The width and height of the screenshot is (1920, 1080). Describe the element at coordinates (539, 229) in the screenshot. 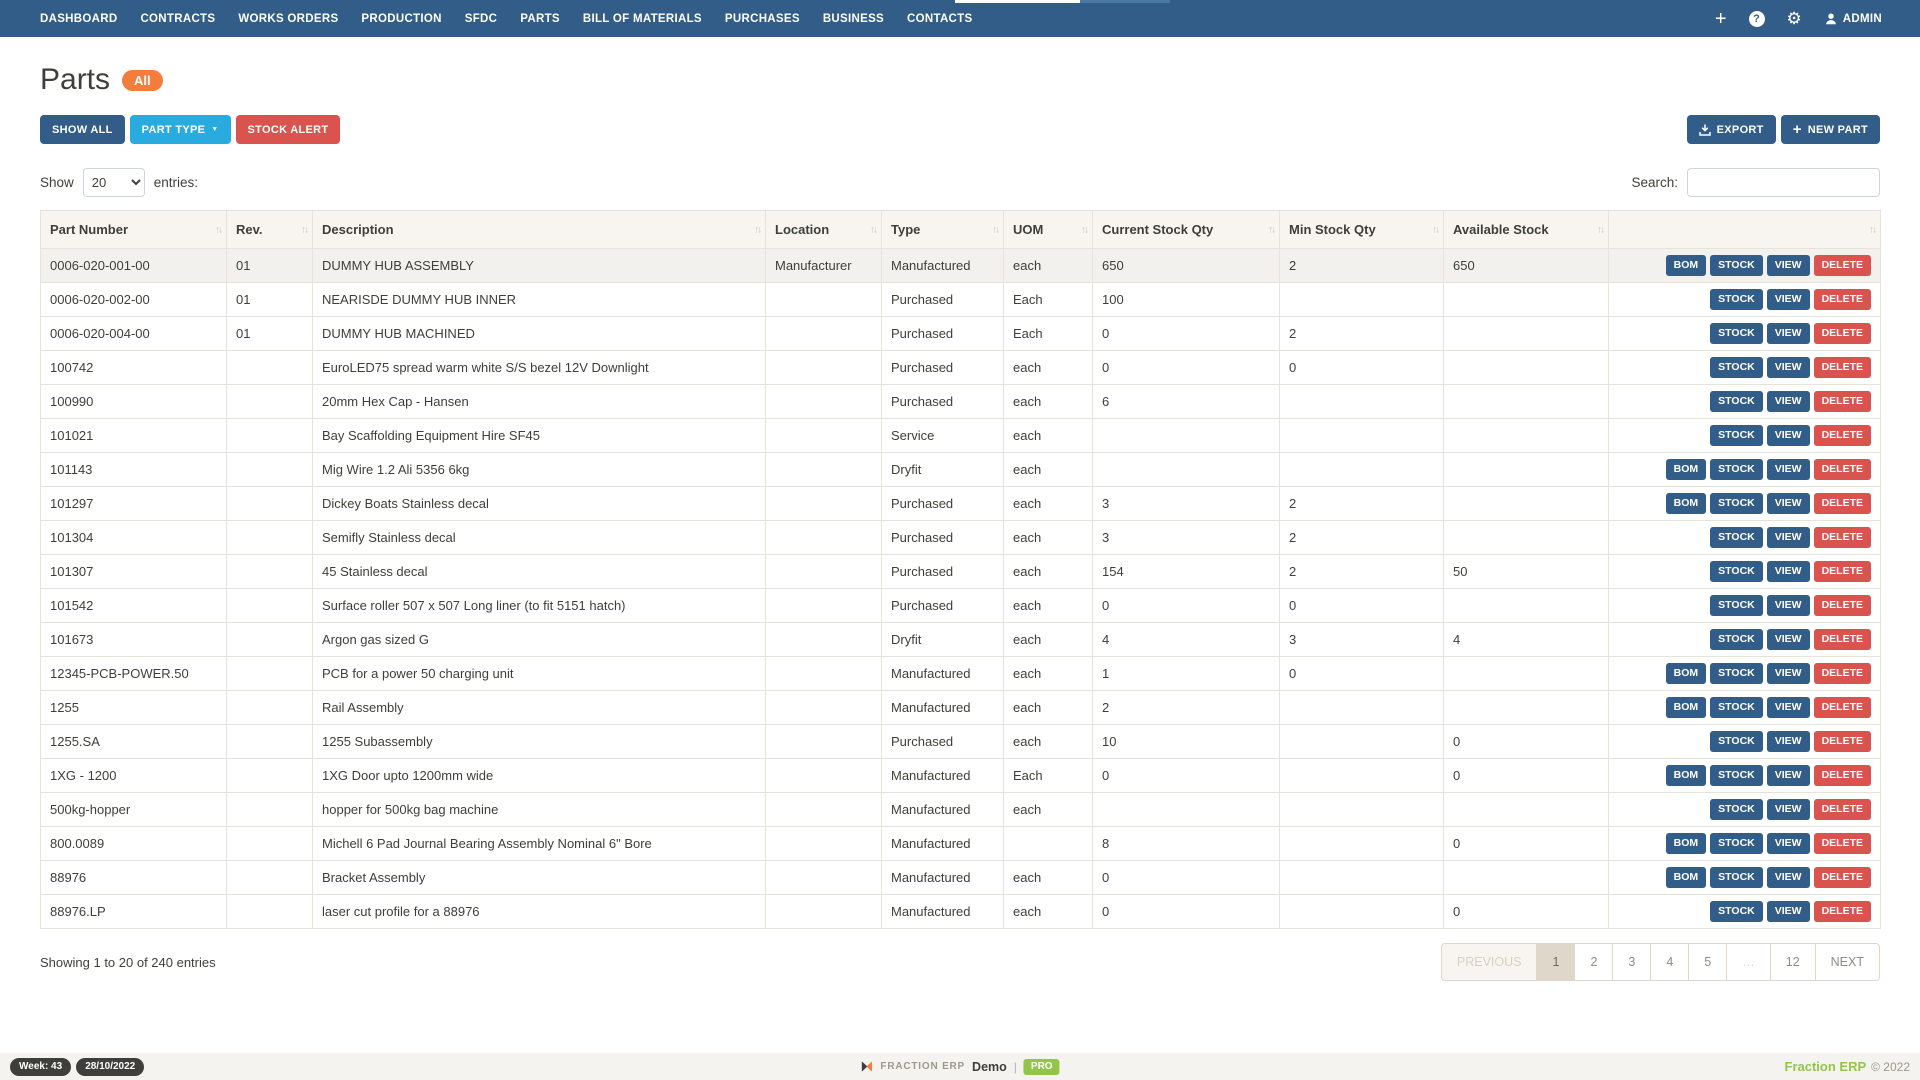

I see `column-header-description: Description ↑↓` at that location.